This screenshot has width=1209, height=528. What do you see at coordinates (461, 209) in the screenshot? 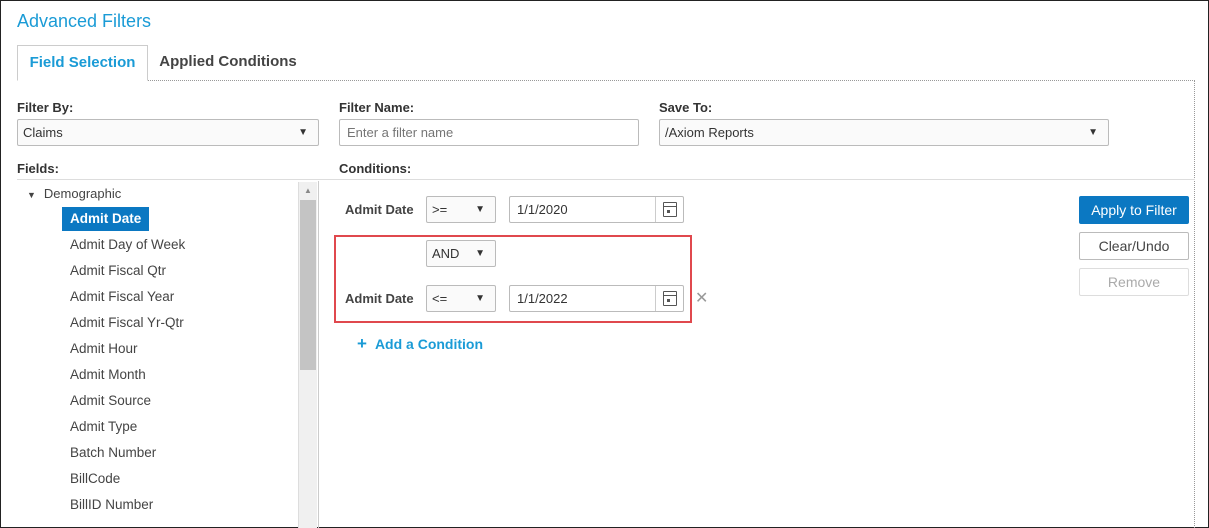
I see `operator-select: >= ▼` at bounding box center [461, 209].